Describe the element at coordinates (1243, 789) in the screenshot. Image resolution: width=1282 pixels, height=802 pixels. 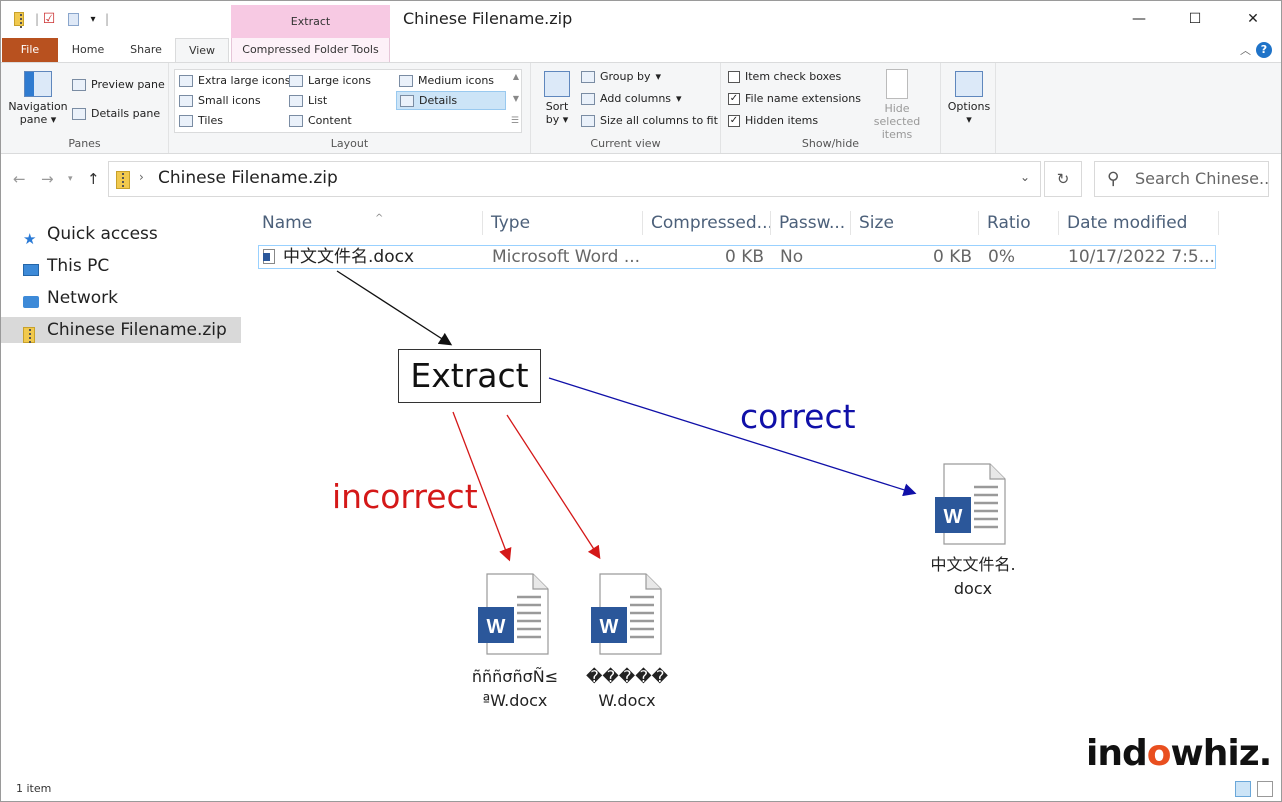
I see `details-view-icon` at that location.